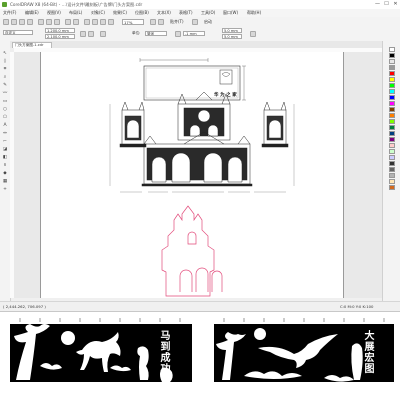  Describe the element at coordinates (22, 22) in the screenshot. I see `save-icon` at that location.